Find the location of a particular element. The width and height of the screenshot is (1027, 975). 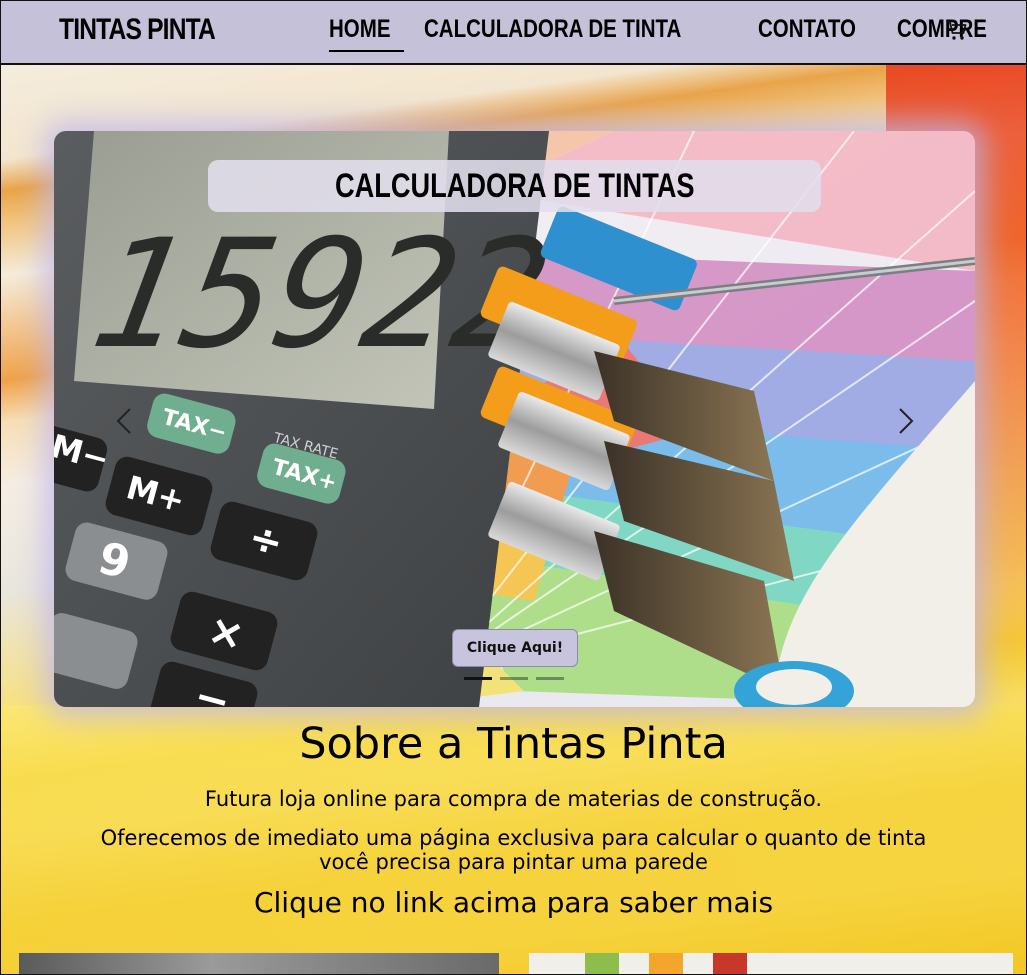

slide-title: CALCULADORA DE TINTAS is located at coordinates (514, 185).